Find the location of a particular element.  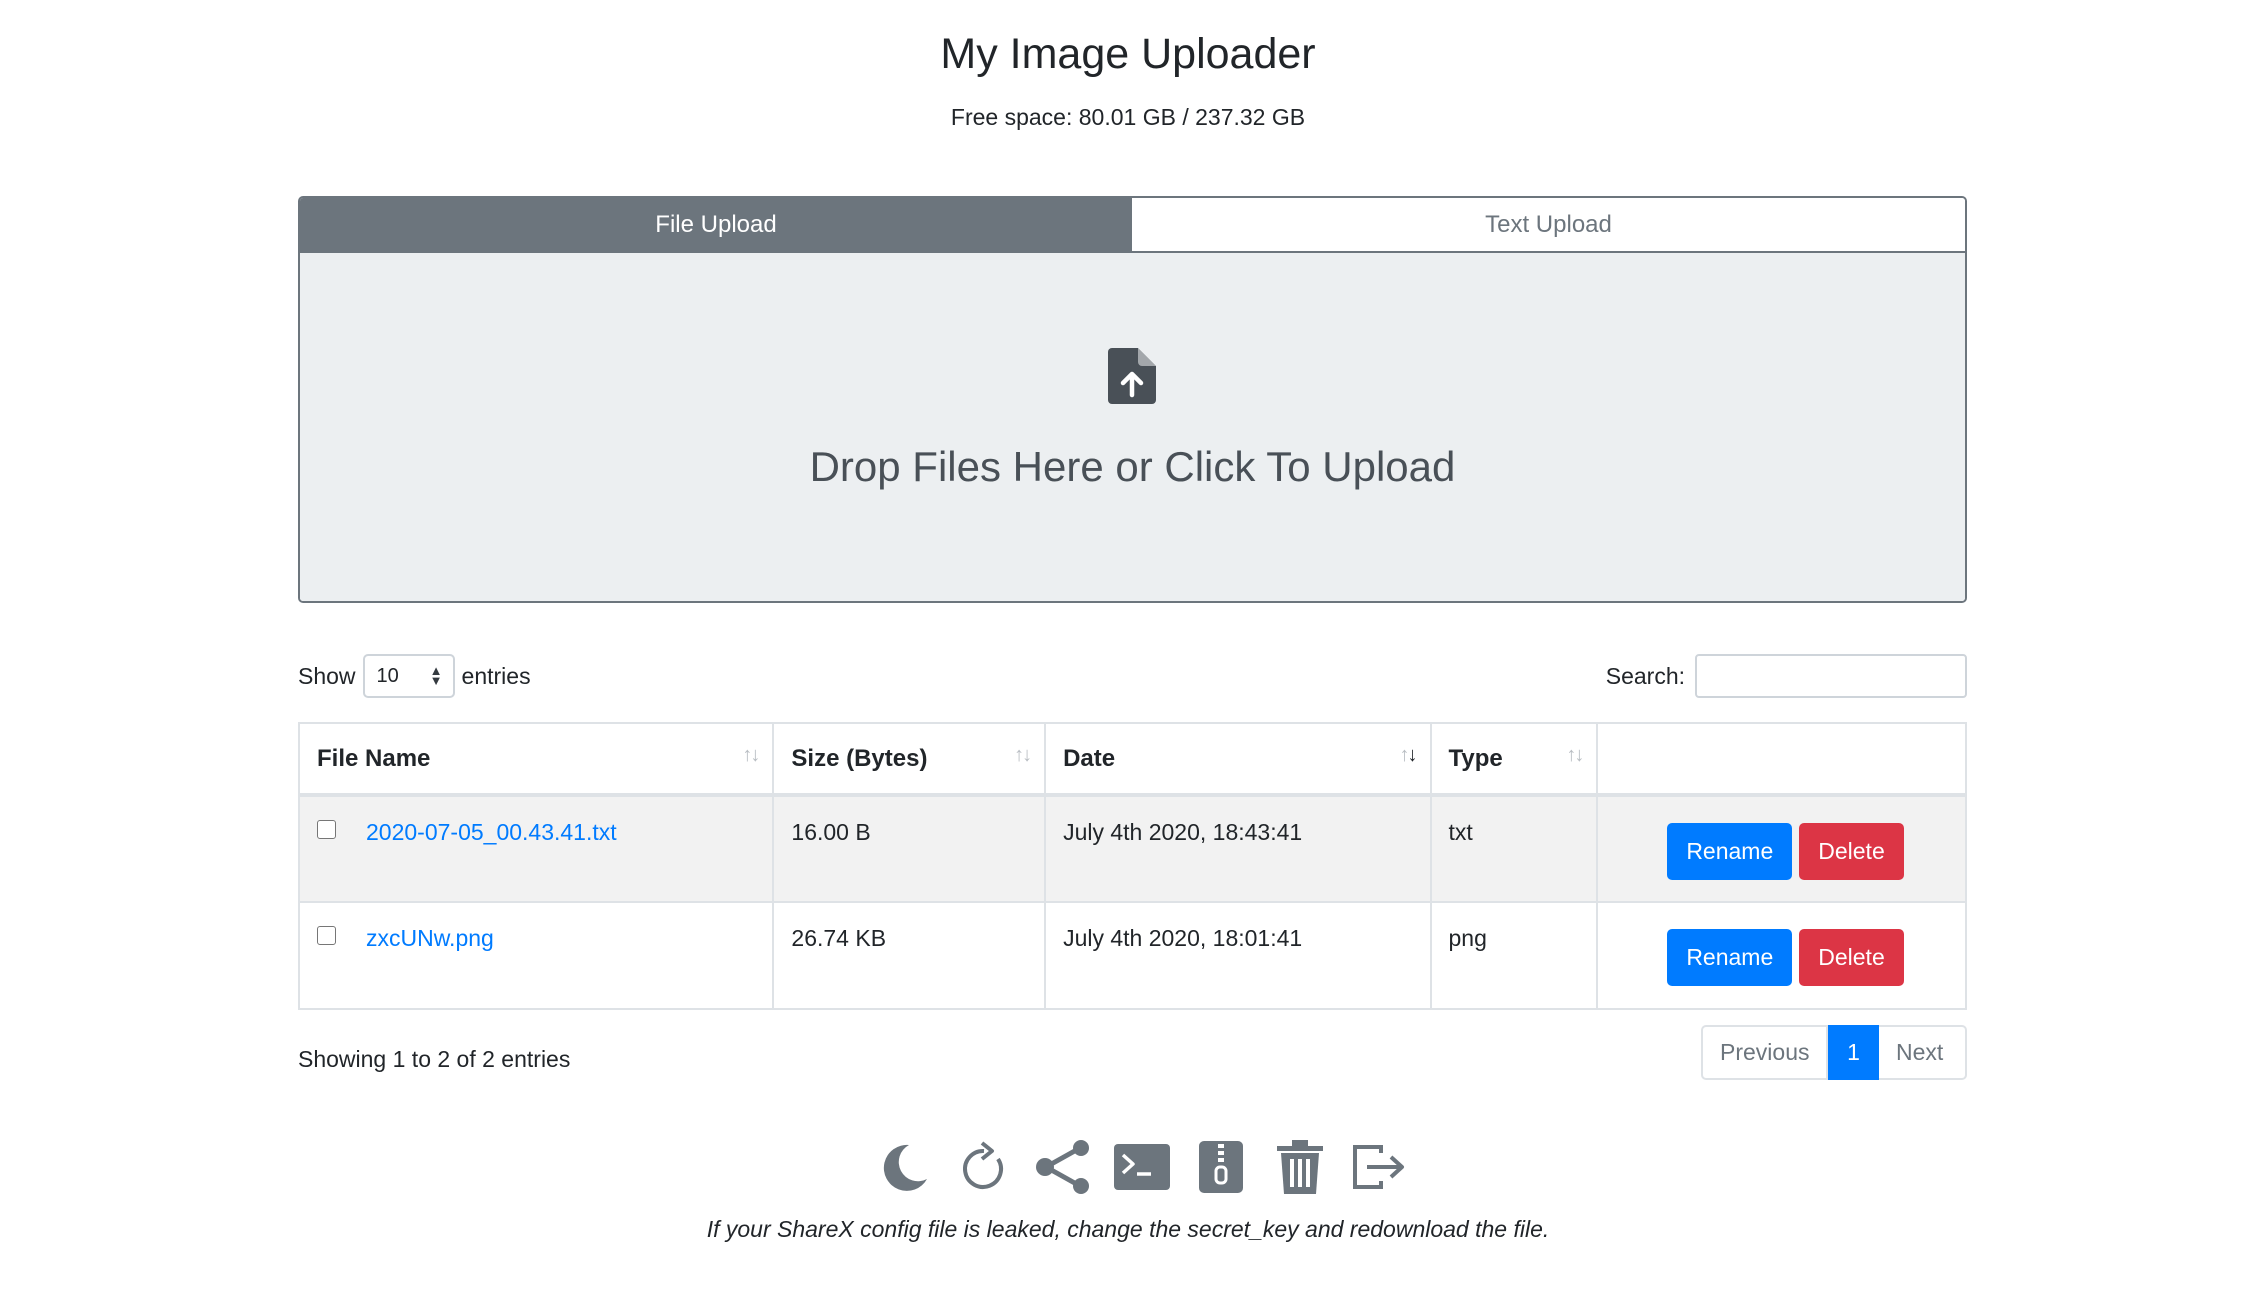

refresh-button is located at coordinates (984, 1167).